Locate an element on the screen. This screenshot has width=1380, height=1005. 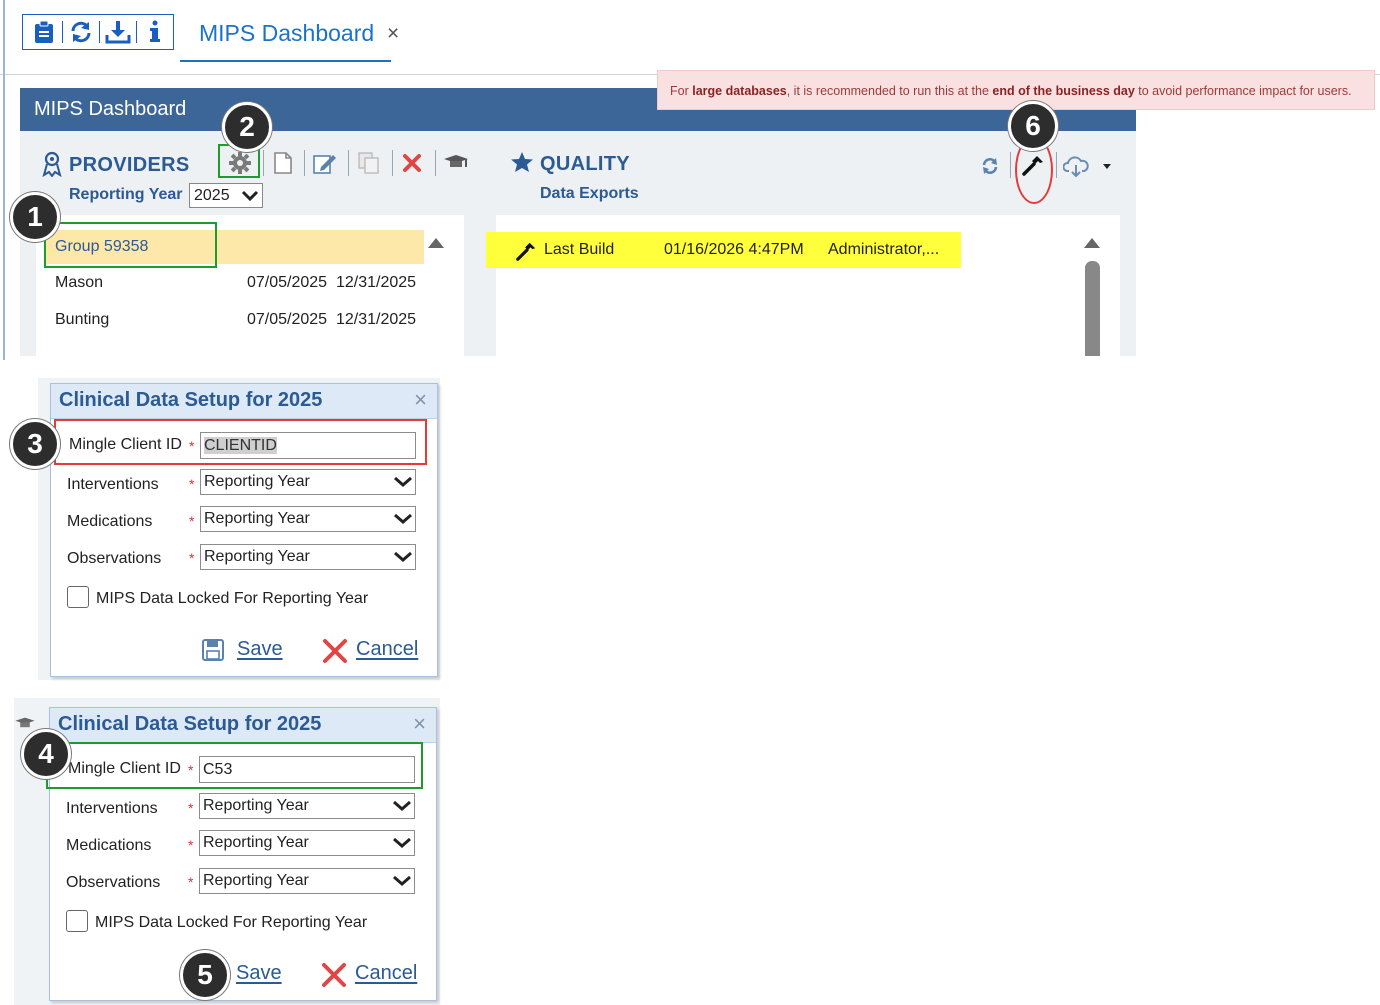
graduation-cap-icon is located at coordinates (456, 161).